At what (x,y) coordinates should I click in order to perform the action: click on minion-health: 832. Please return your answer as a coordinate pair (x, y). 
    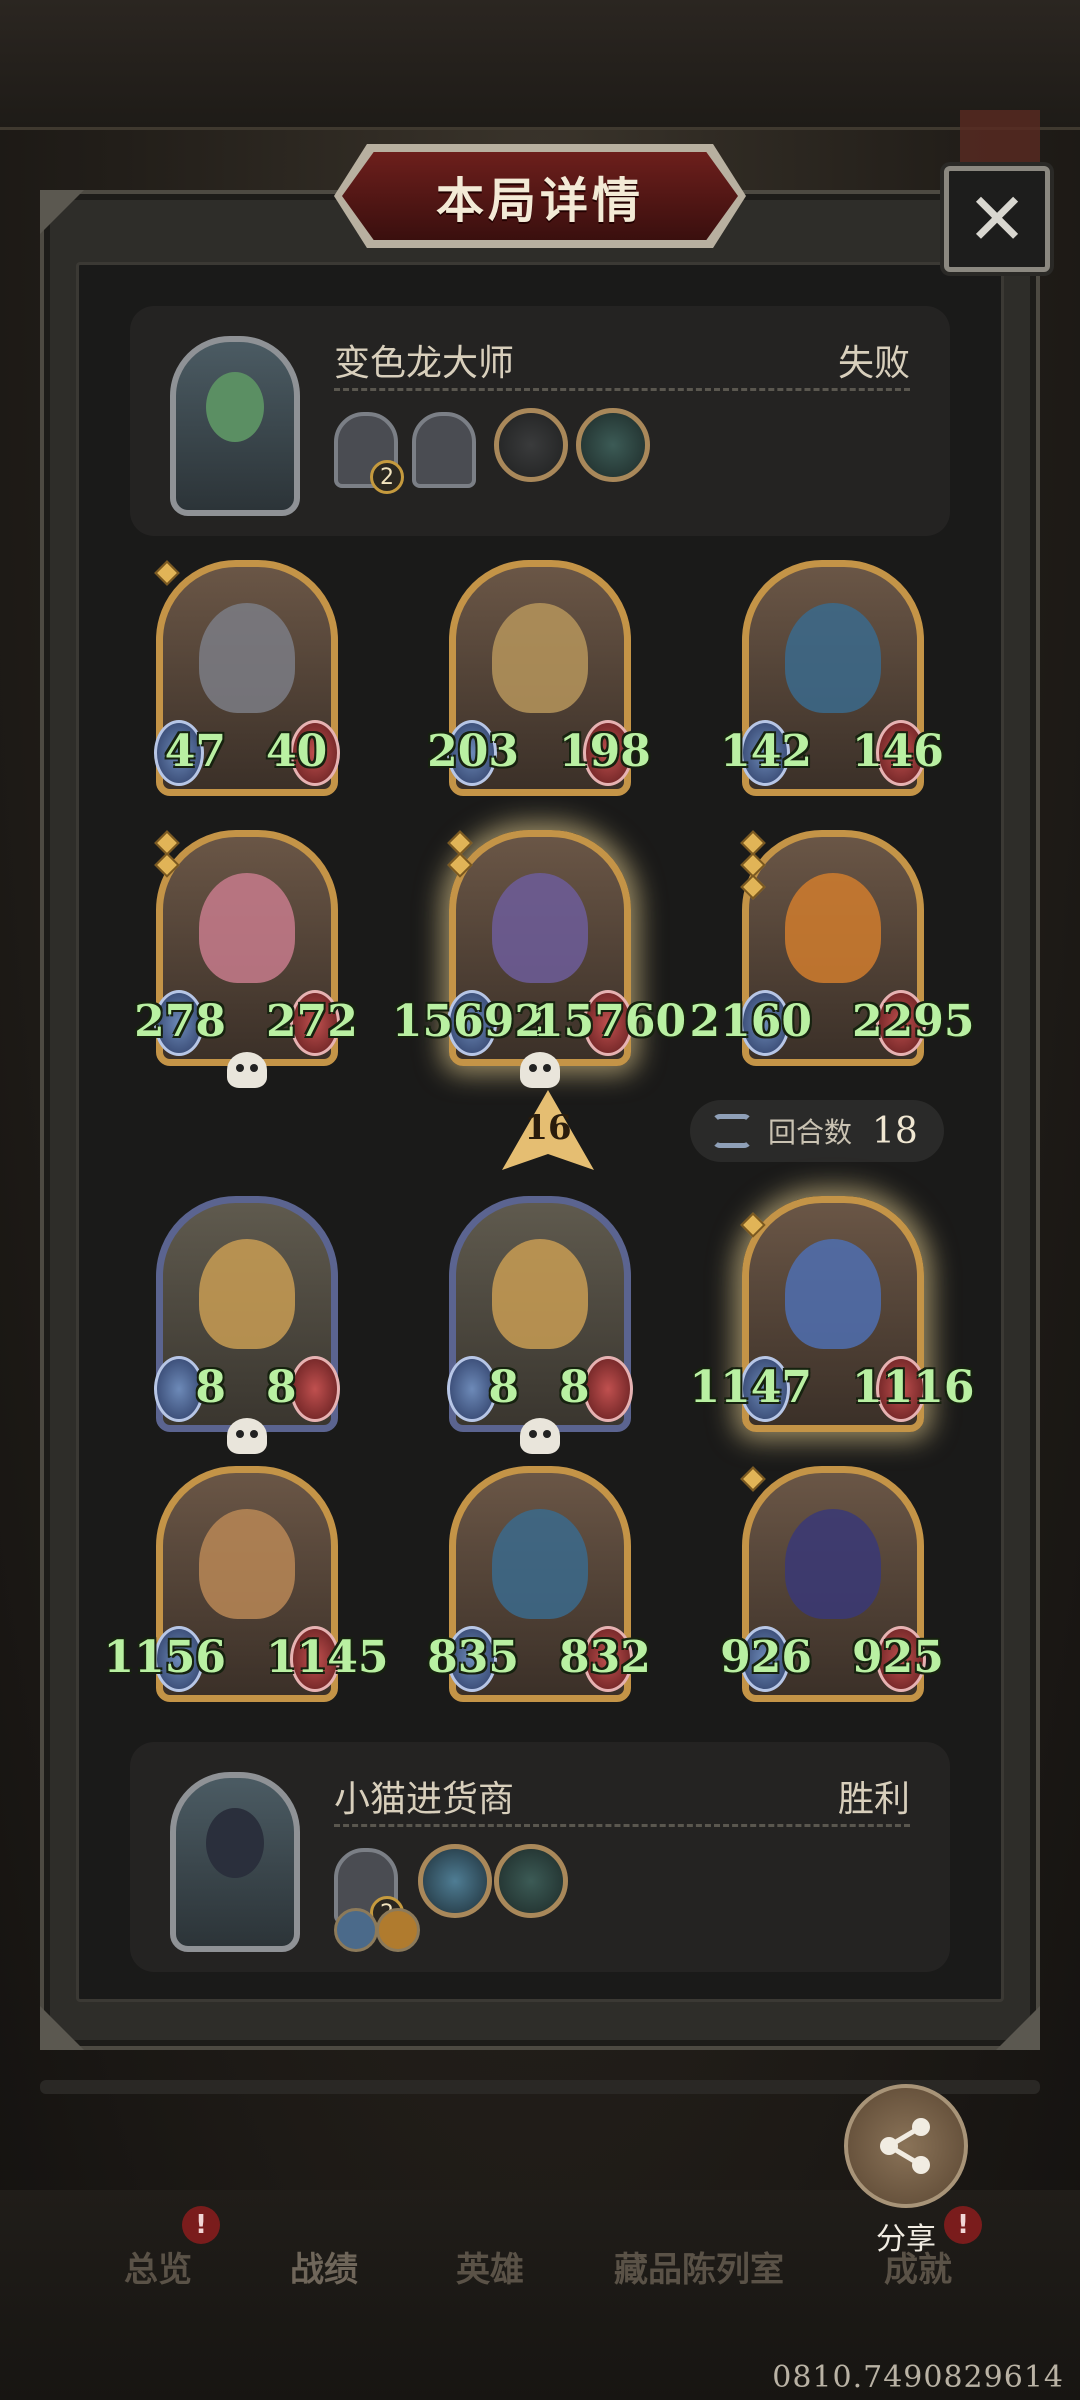
    Looking at the image, I should click on (605, 1657).